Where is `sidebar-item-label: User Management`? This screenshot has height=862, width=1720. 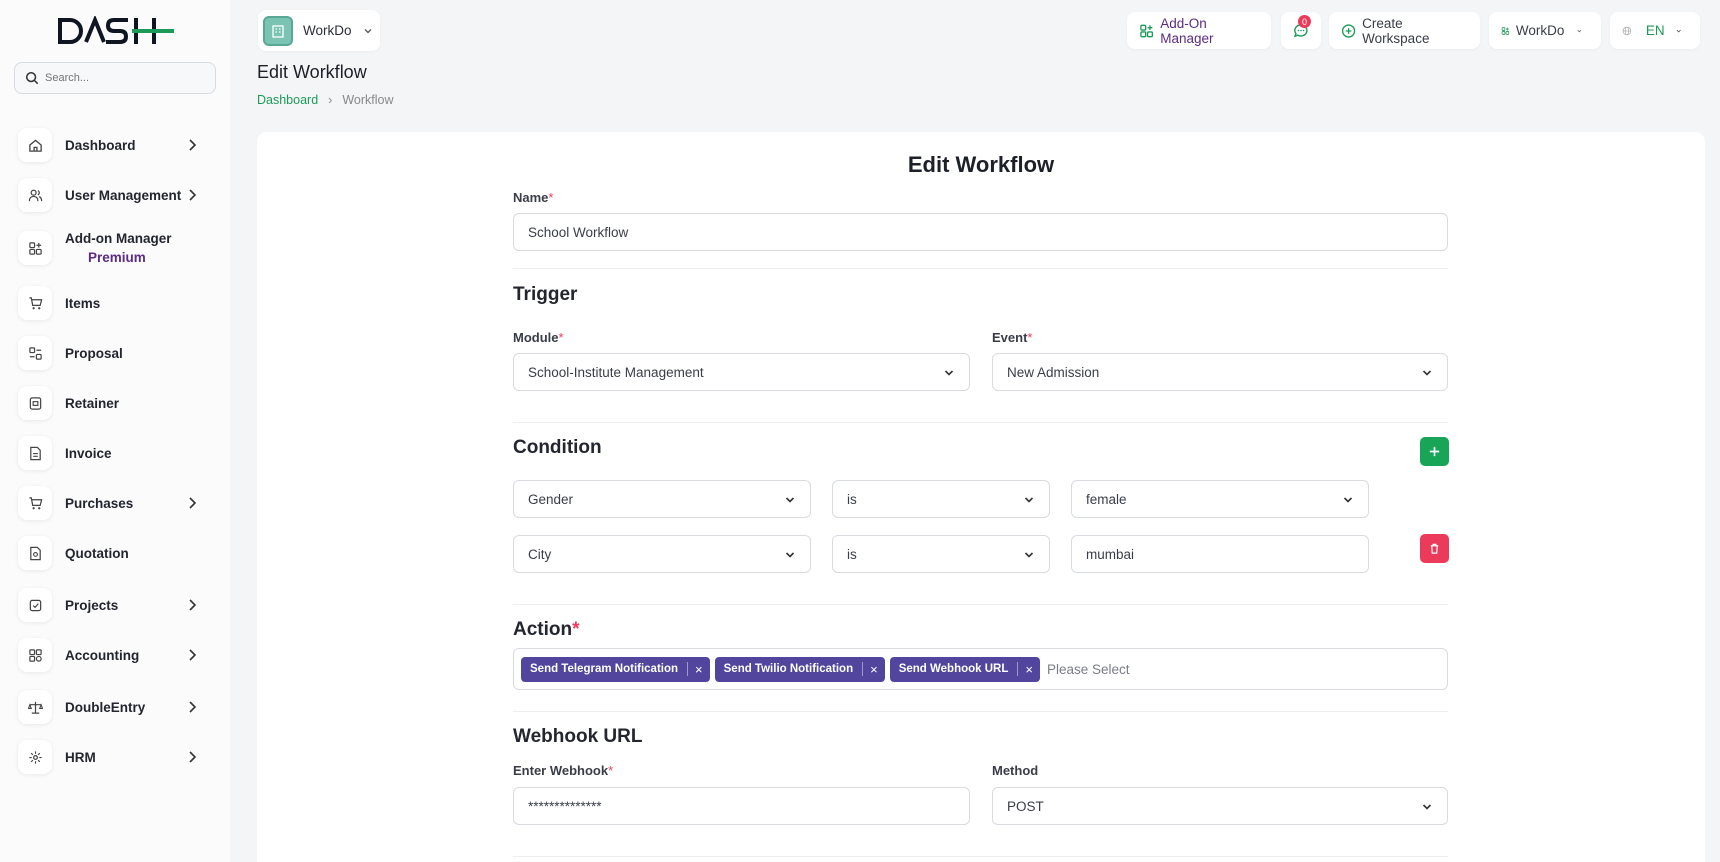
sidebar-item-label: User Management is located at coordinates (123, 195).